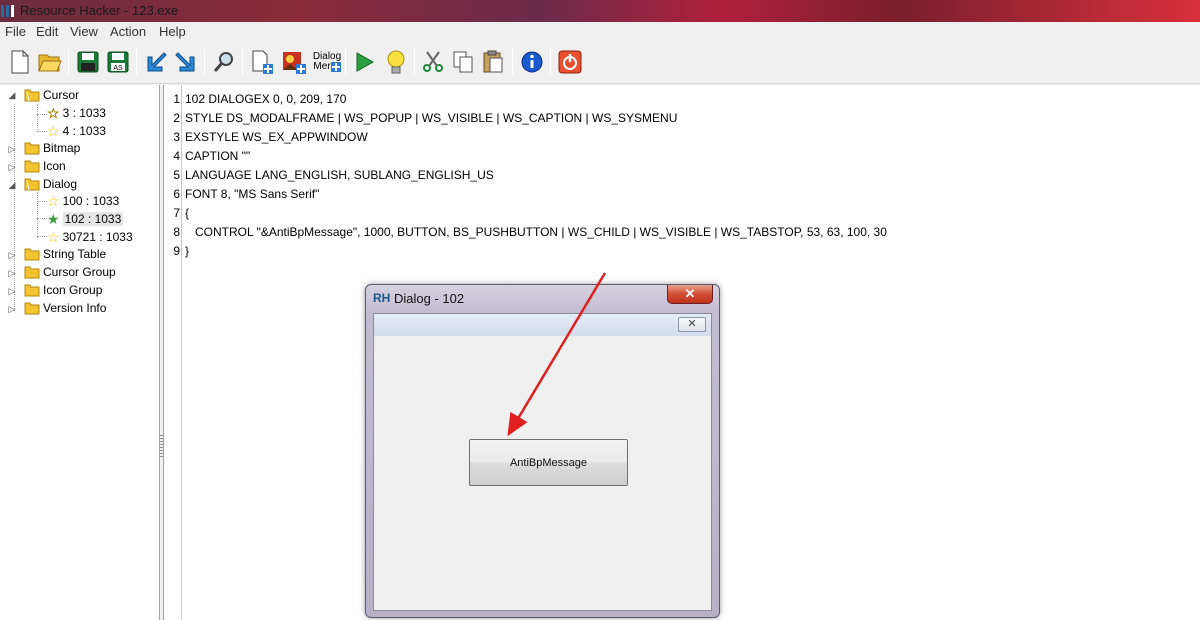  What do you see at coordinates (187, 213) in the screenshot?
I see `code-line: {` at bounding box center [187, 213].